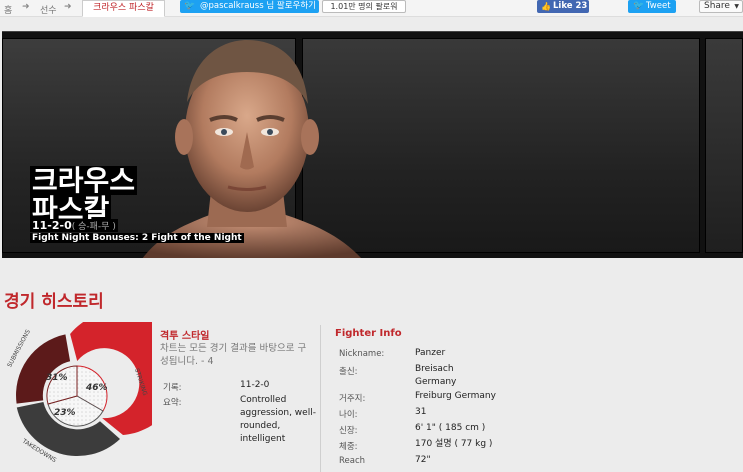 The image size is (743, 472). I want to click on fighter-name-line1: 크라우스, so click(84, 180).